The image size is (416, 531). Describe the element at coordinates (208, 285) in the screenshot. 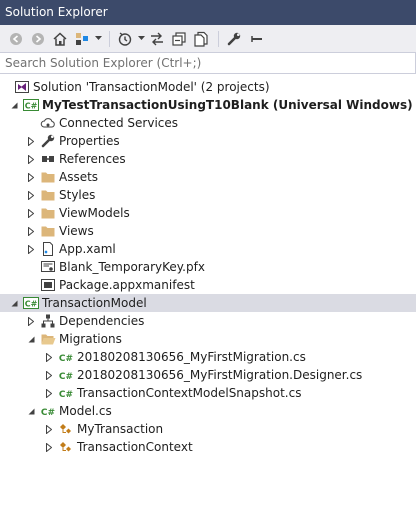

I see `tree-item-manifest: Package.appxmanifest` at that location.